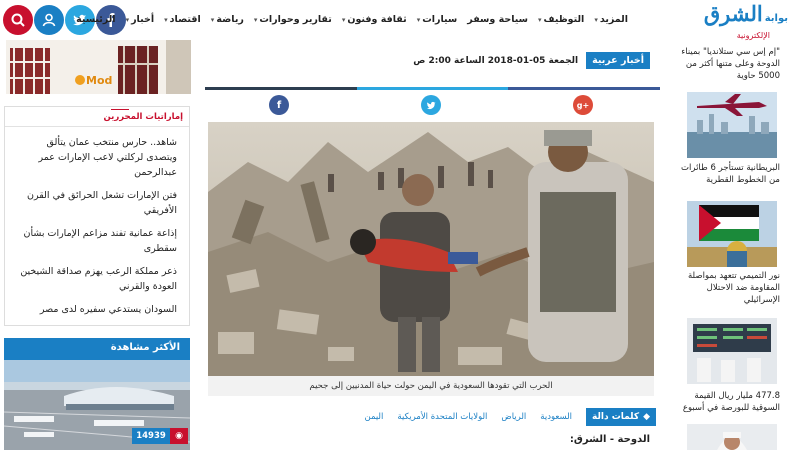 This screenshot has height=450, width=800. What do you see at coordinates (616, 417) in the screenshot?
I see `keywords-label: كلمات دالة` at bounding box center [616, 417].